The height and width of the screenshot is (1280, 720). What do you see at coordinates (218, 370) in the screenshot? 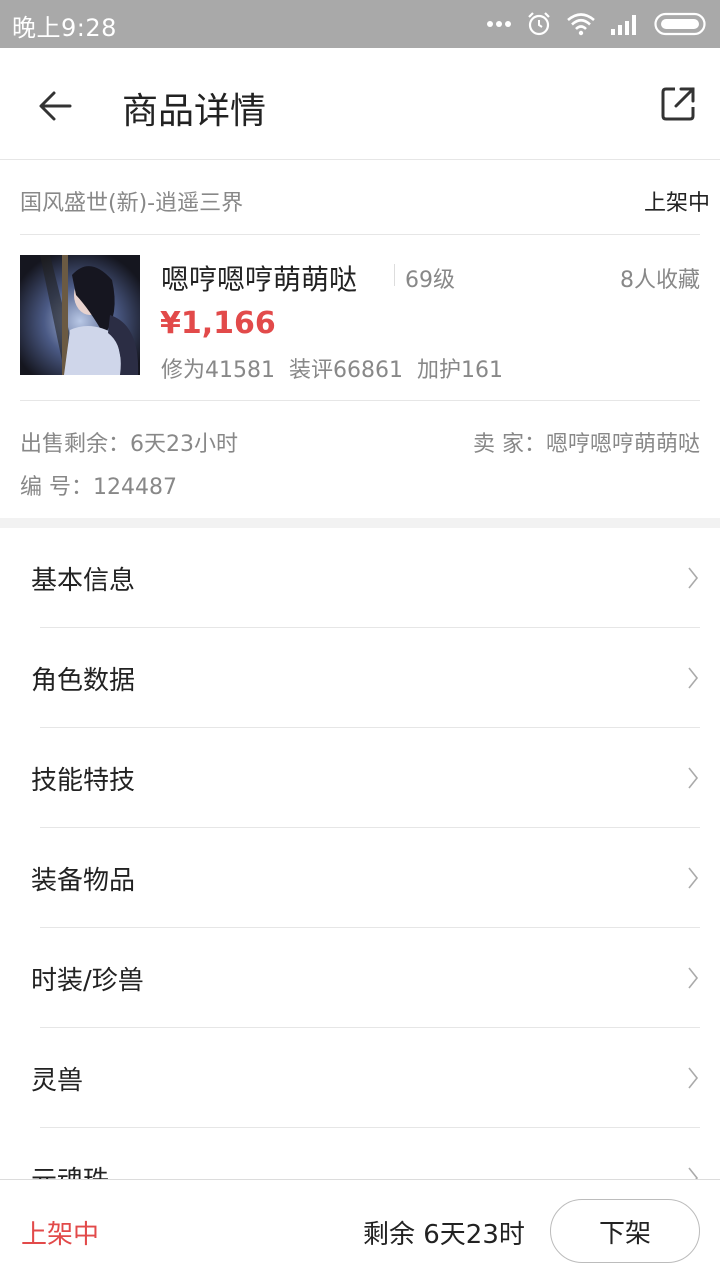
I see `stat-cultivation: 修为41581` at bounding box center [218, 370].